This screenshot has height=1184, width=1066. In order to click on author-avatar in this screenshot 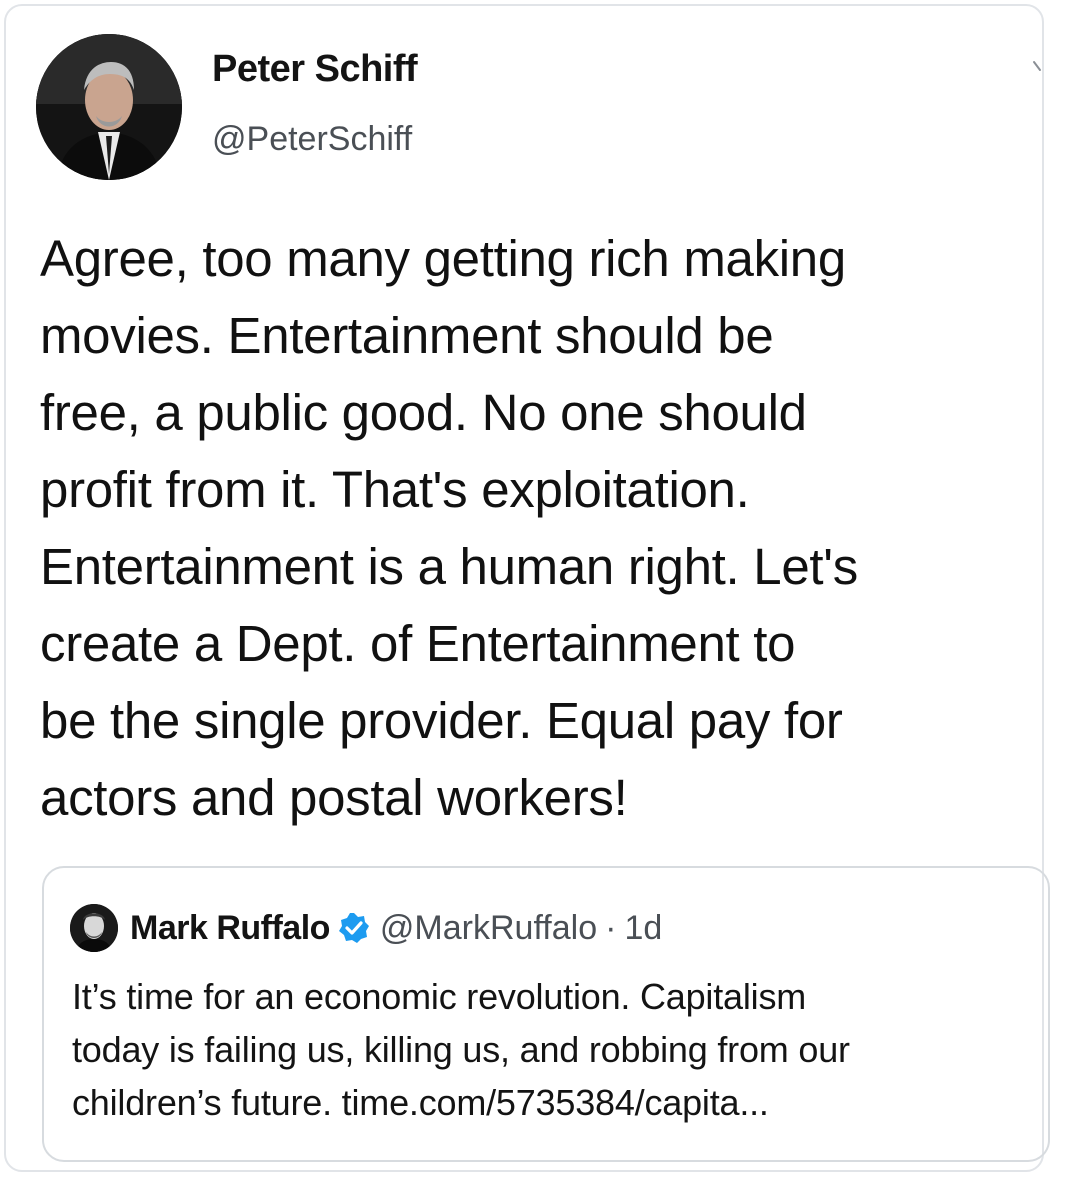, I will do `click(109, 107)`.